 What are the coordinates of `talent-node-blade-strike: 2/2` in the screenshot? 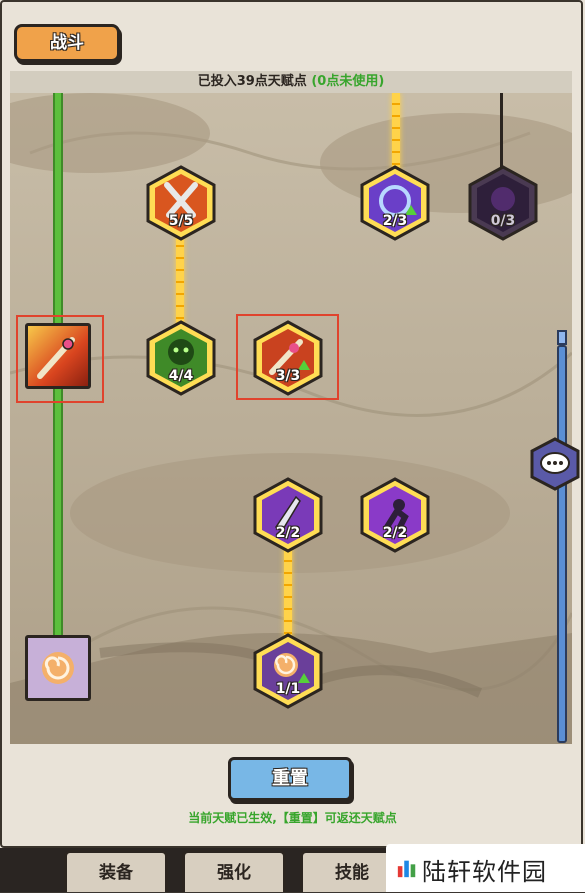 It's located at (288, 515).